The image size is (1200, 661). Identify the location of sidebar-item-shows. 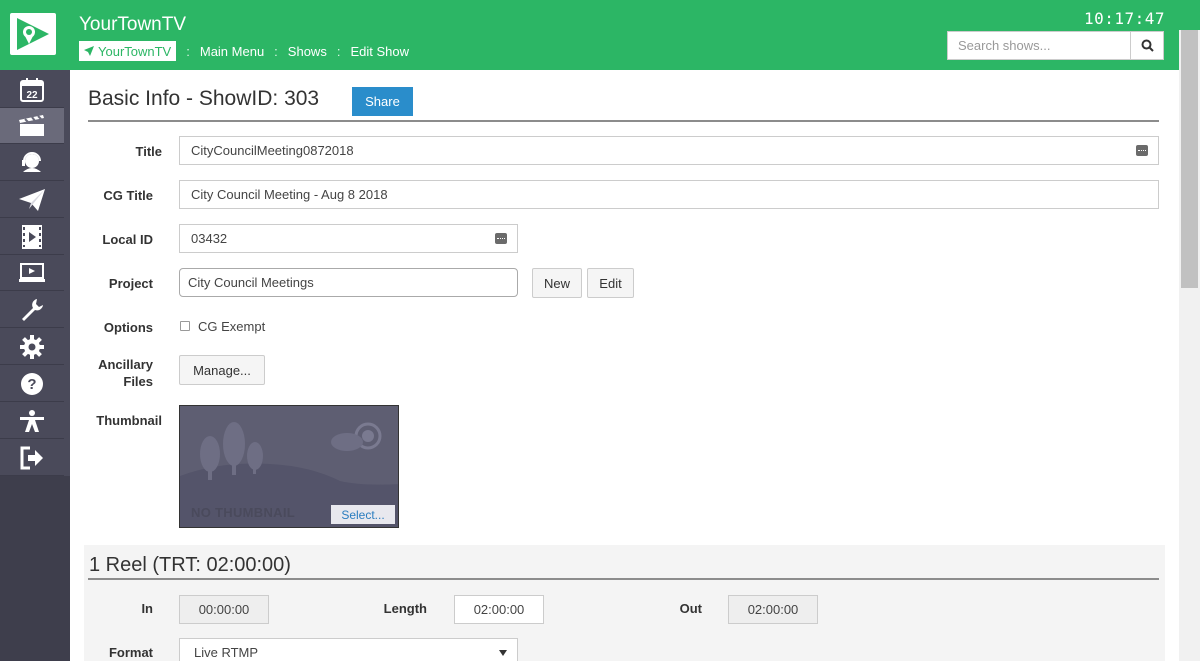
(32, 126).